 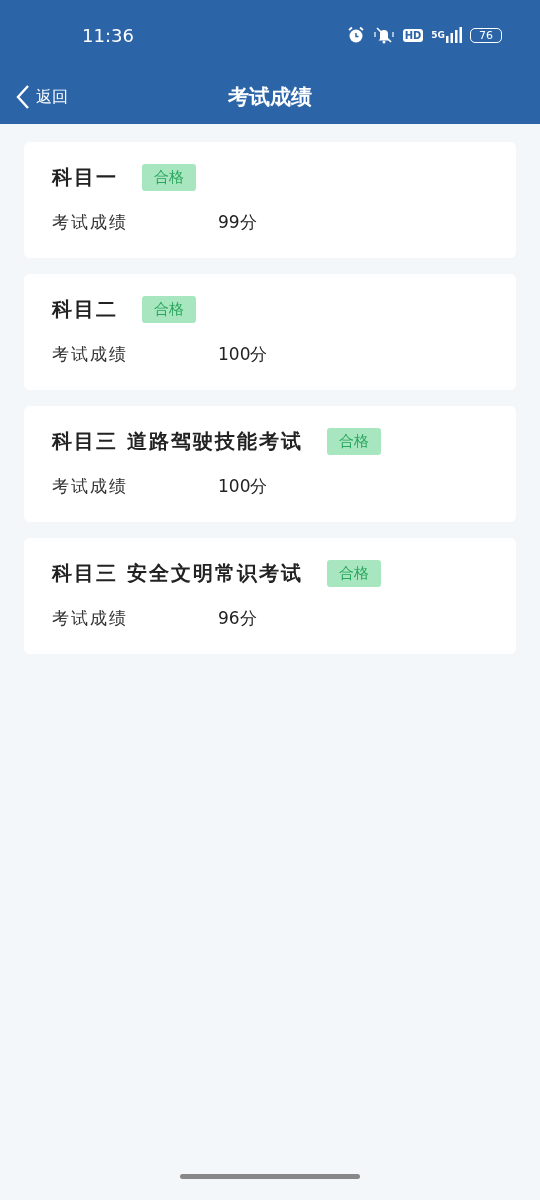 What do you see at coordinates (237, 222) in the screenshot?
I see `score-value: 99分` at bounding box center [237, 222].